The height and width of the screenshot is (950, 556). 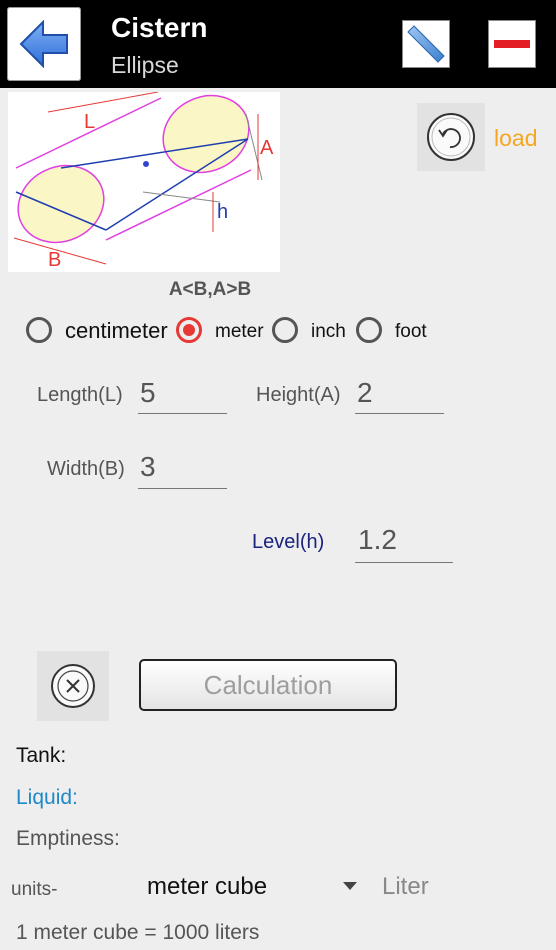 I want to click on liquid-result-label: Liquid:, so click(x=47, y=797).